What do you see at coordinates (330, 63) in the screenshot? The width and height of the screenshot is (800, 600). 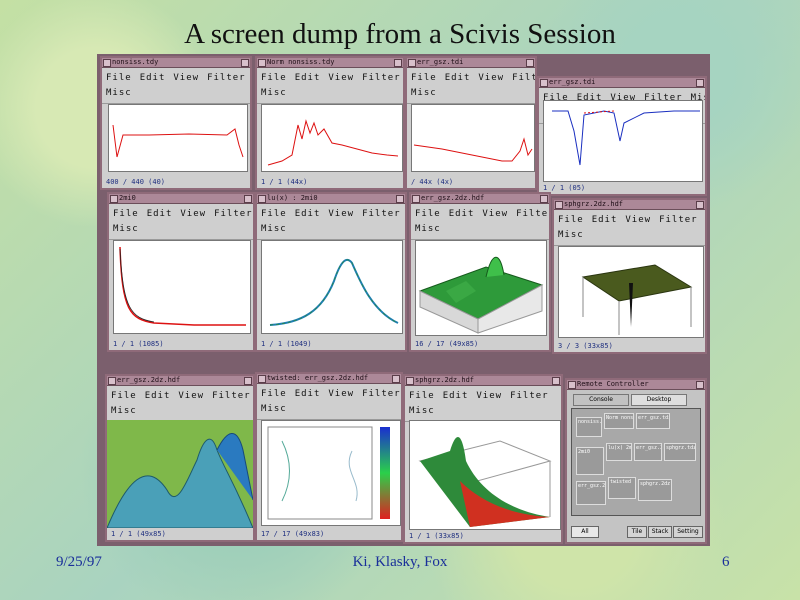 I see `title-bar: Norm nonsiss.tdy` at bounding box center [330, 63].